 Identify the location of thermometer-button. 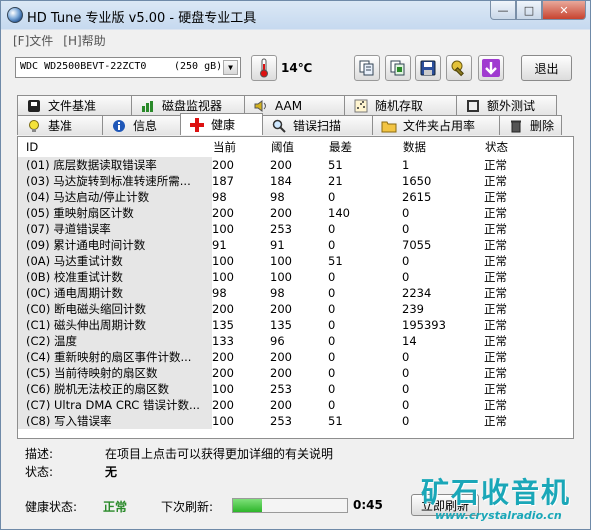
(264, 68).